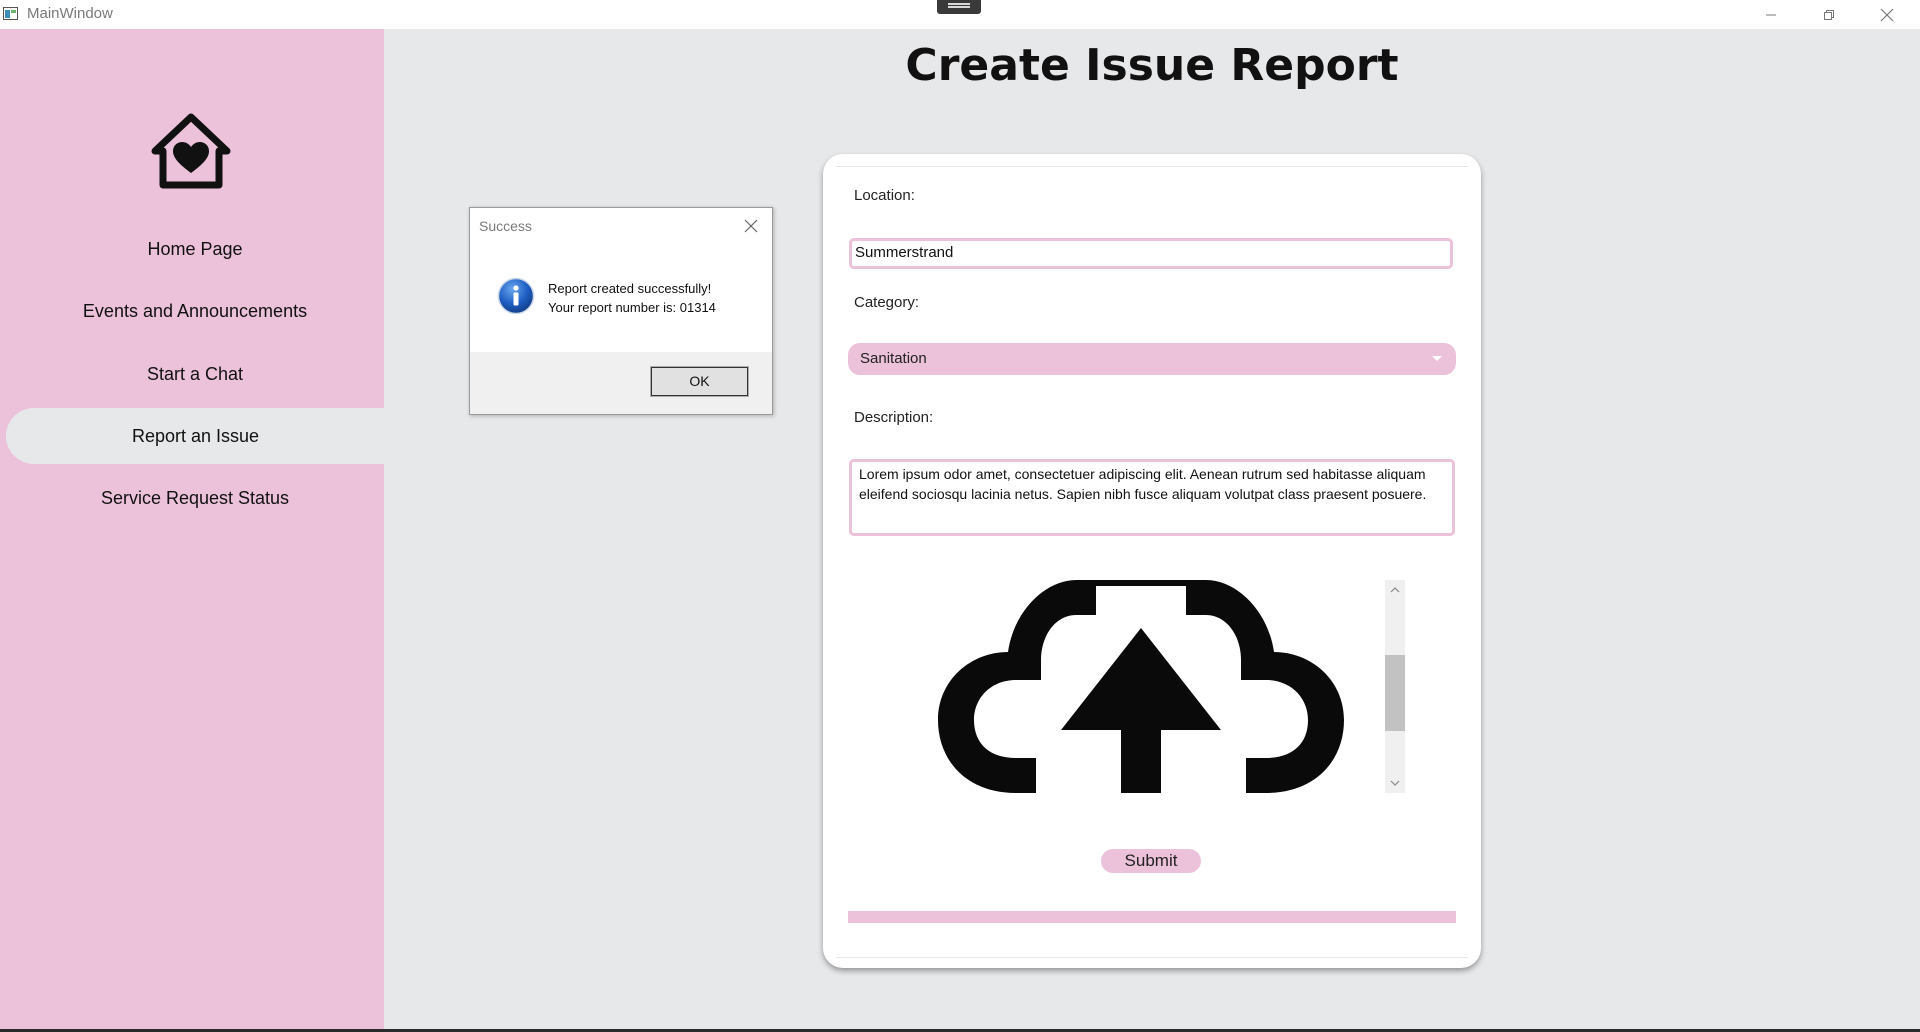 The height and width of the screenshot is (1032, 1920). I want to click on close-window-button, so click(1887, 14).